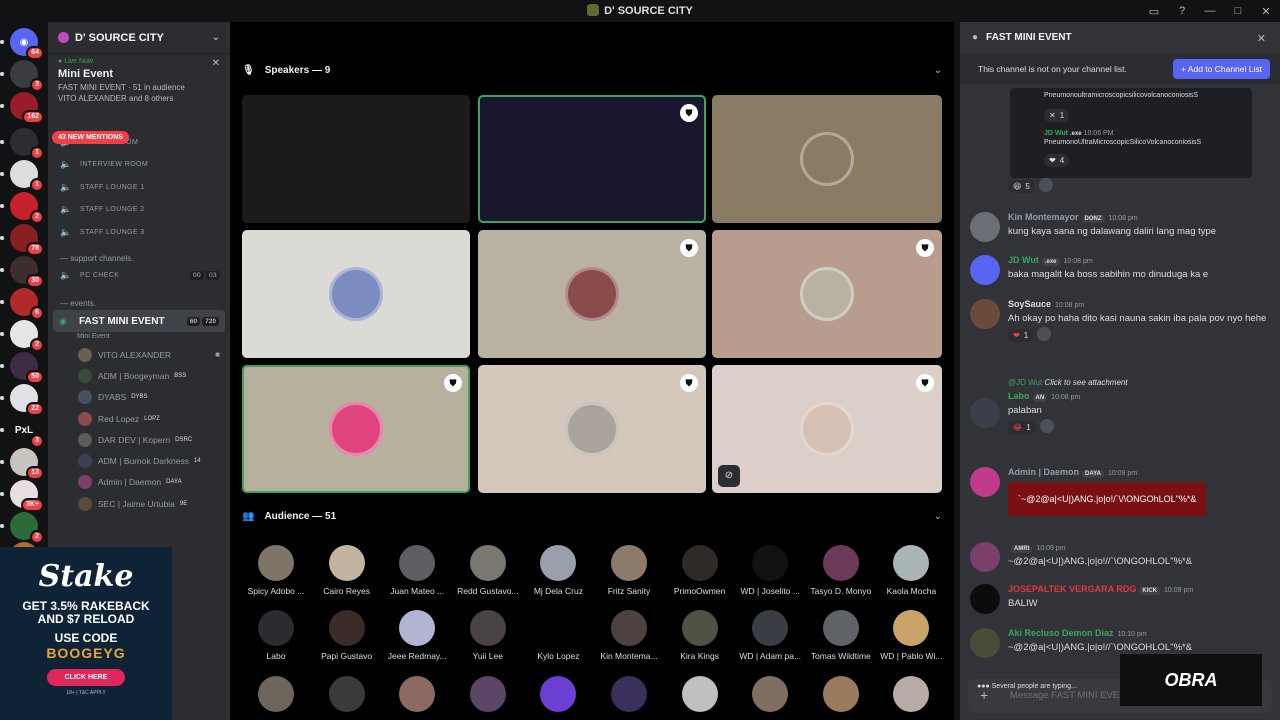 This screenshot has height=720, width=1280. Describe the element at coordinates (139, 187) in the screenshot. I see `channel-staff-lounge-1: 🔈 STAFF LOUNGE 1` at that location.